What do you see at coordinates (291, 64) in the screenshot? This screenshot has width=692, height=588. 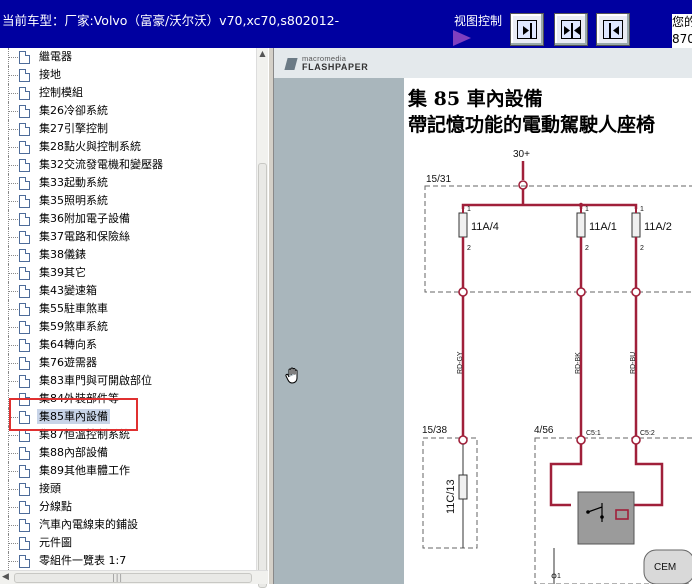 I see `flashpaper-logo-icon` at bounding box center [291, 64].